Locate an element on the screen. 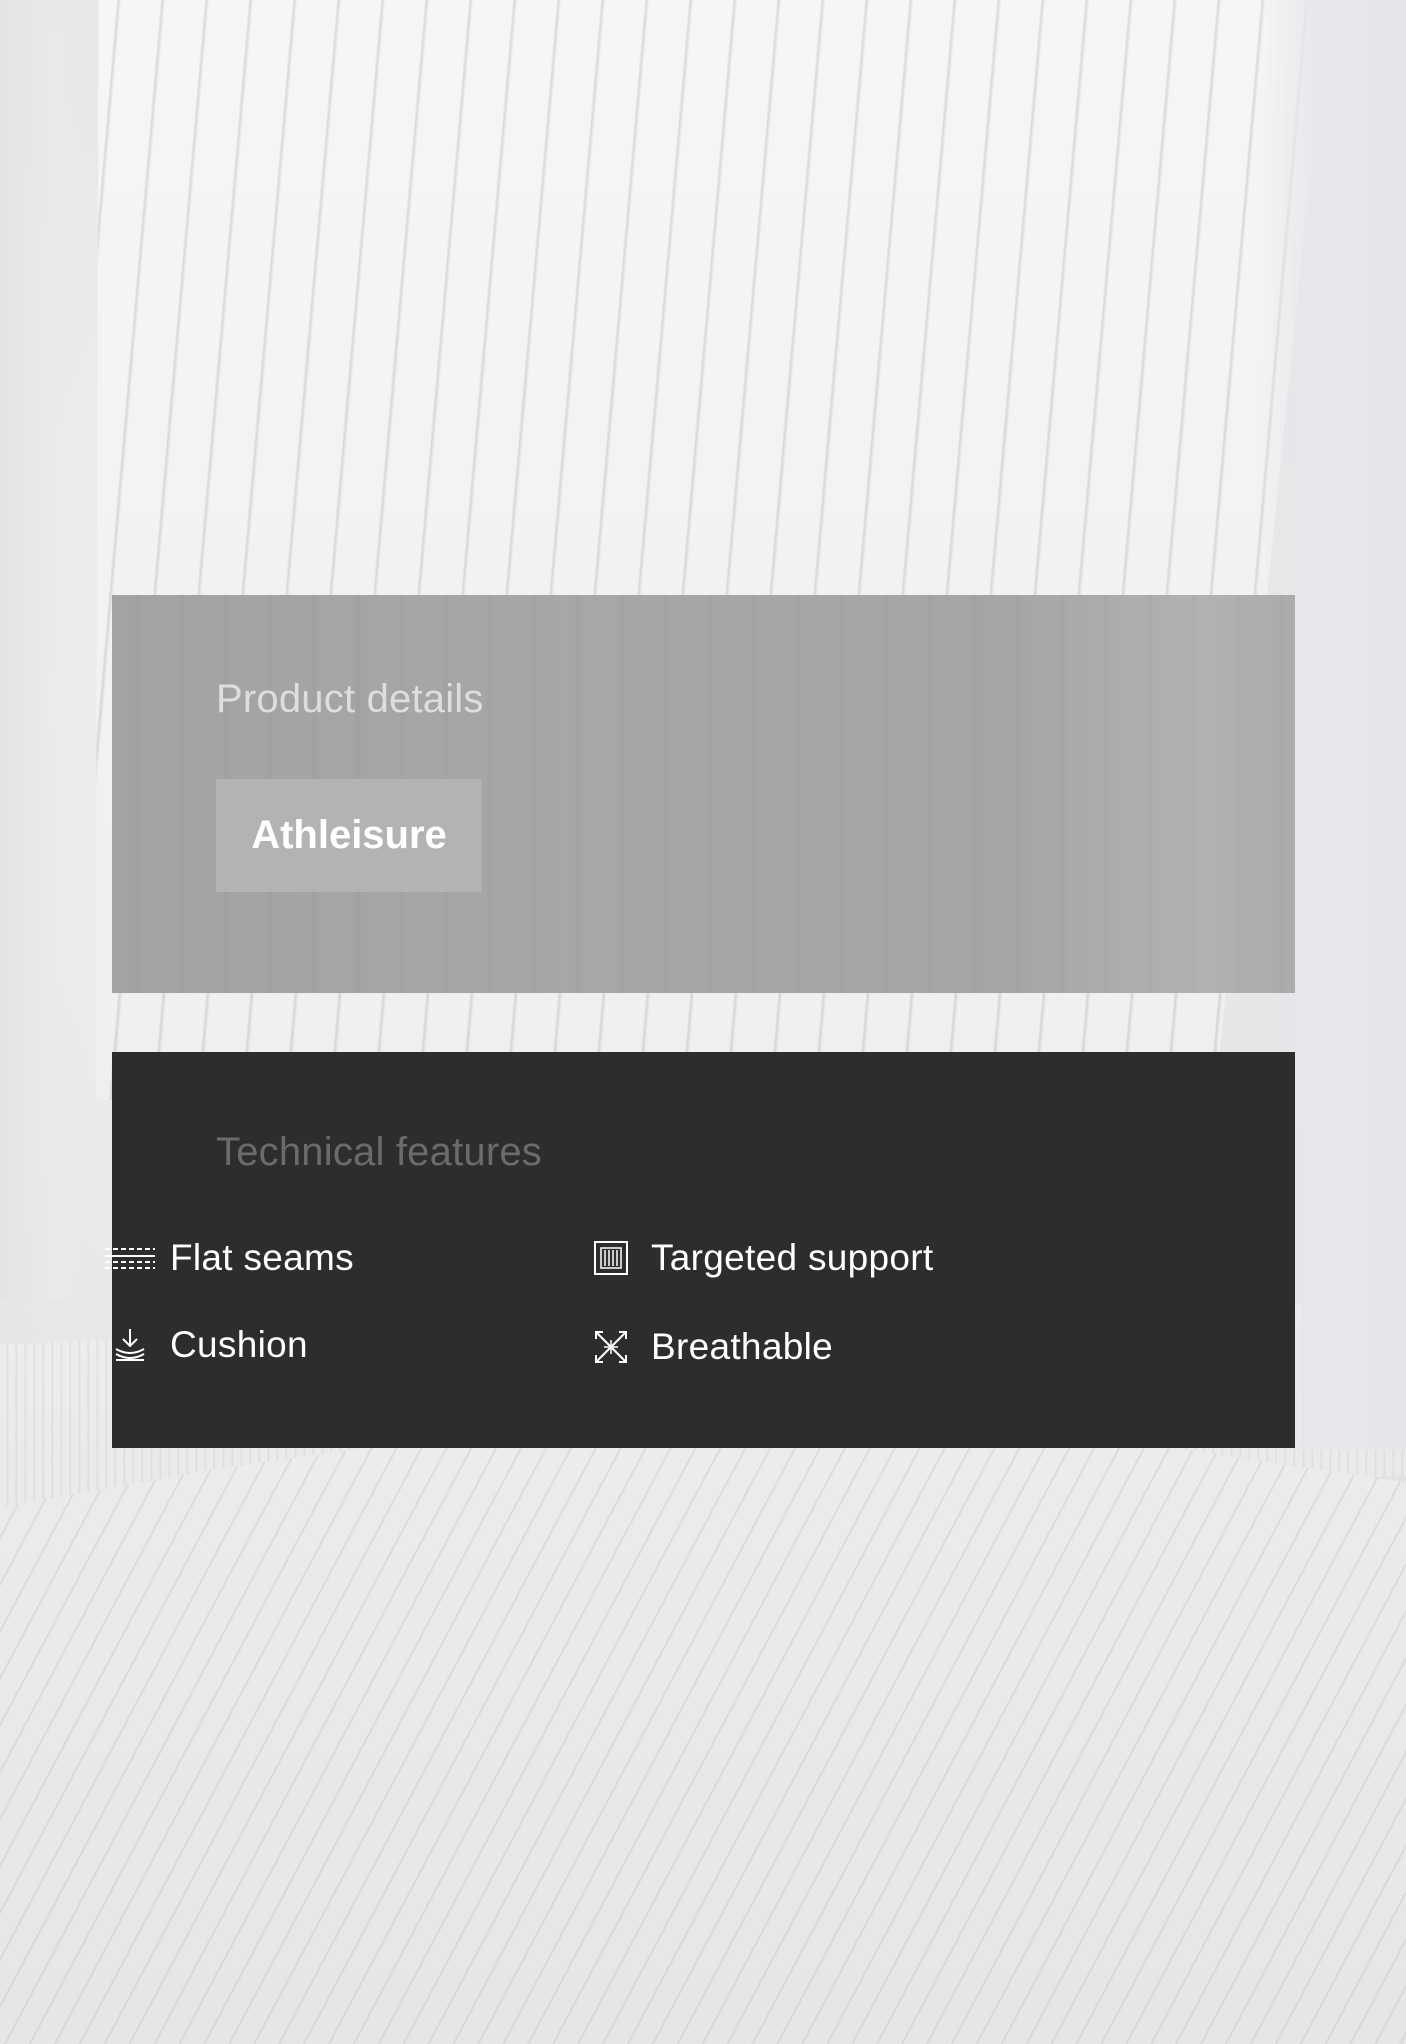 This screenshot has width=1406, height=2044. feature-cushion: Cushion is located at coordinates (206, 1345).